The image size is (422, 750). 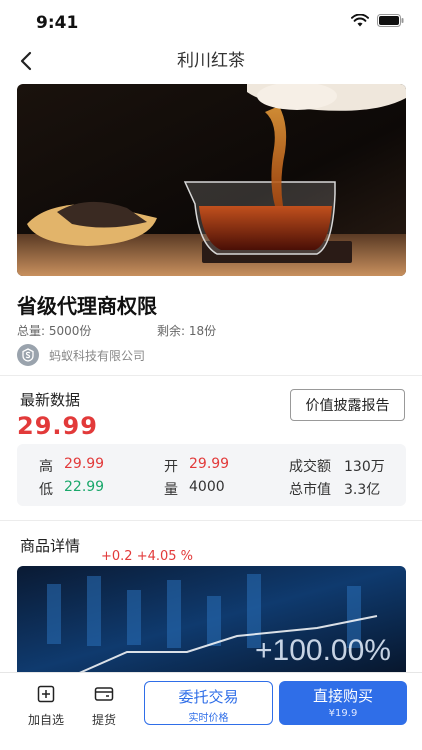 I want to click on detail-image: +100.00%, so click(x=211, y=620).